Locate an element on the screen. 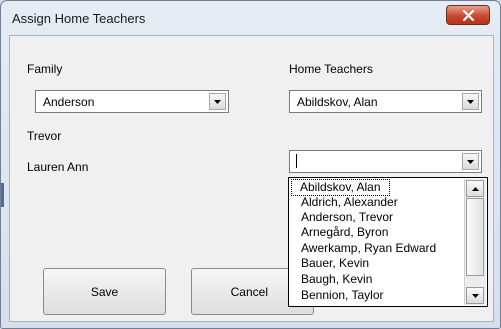  list-item: Abildskov, Alan is located at coordinates (340, 187).